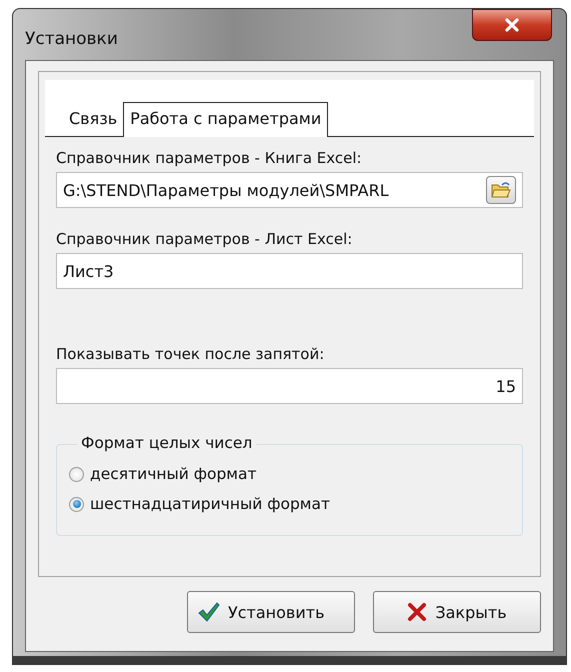  What do you see at coordinates (209, 158) in the screenshot?
I see `field-label: Справочник параметров - Книга Excel:` at bounding box center [209, 158].